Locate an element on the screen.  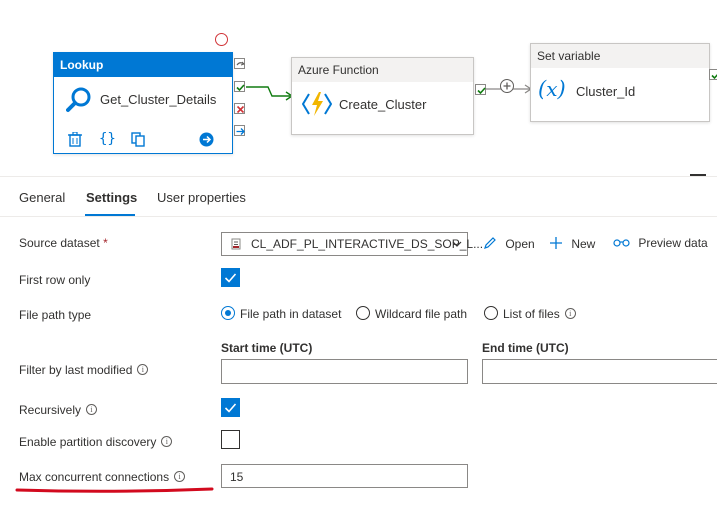
radio-list-of-files is located at coordinates (491, 313).